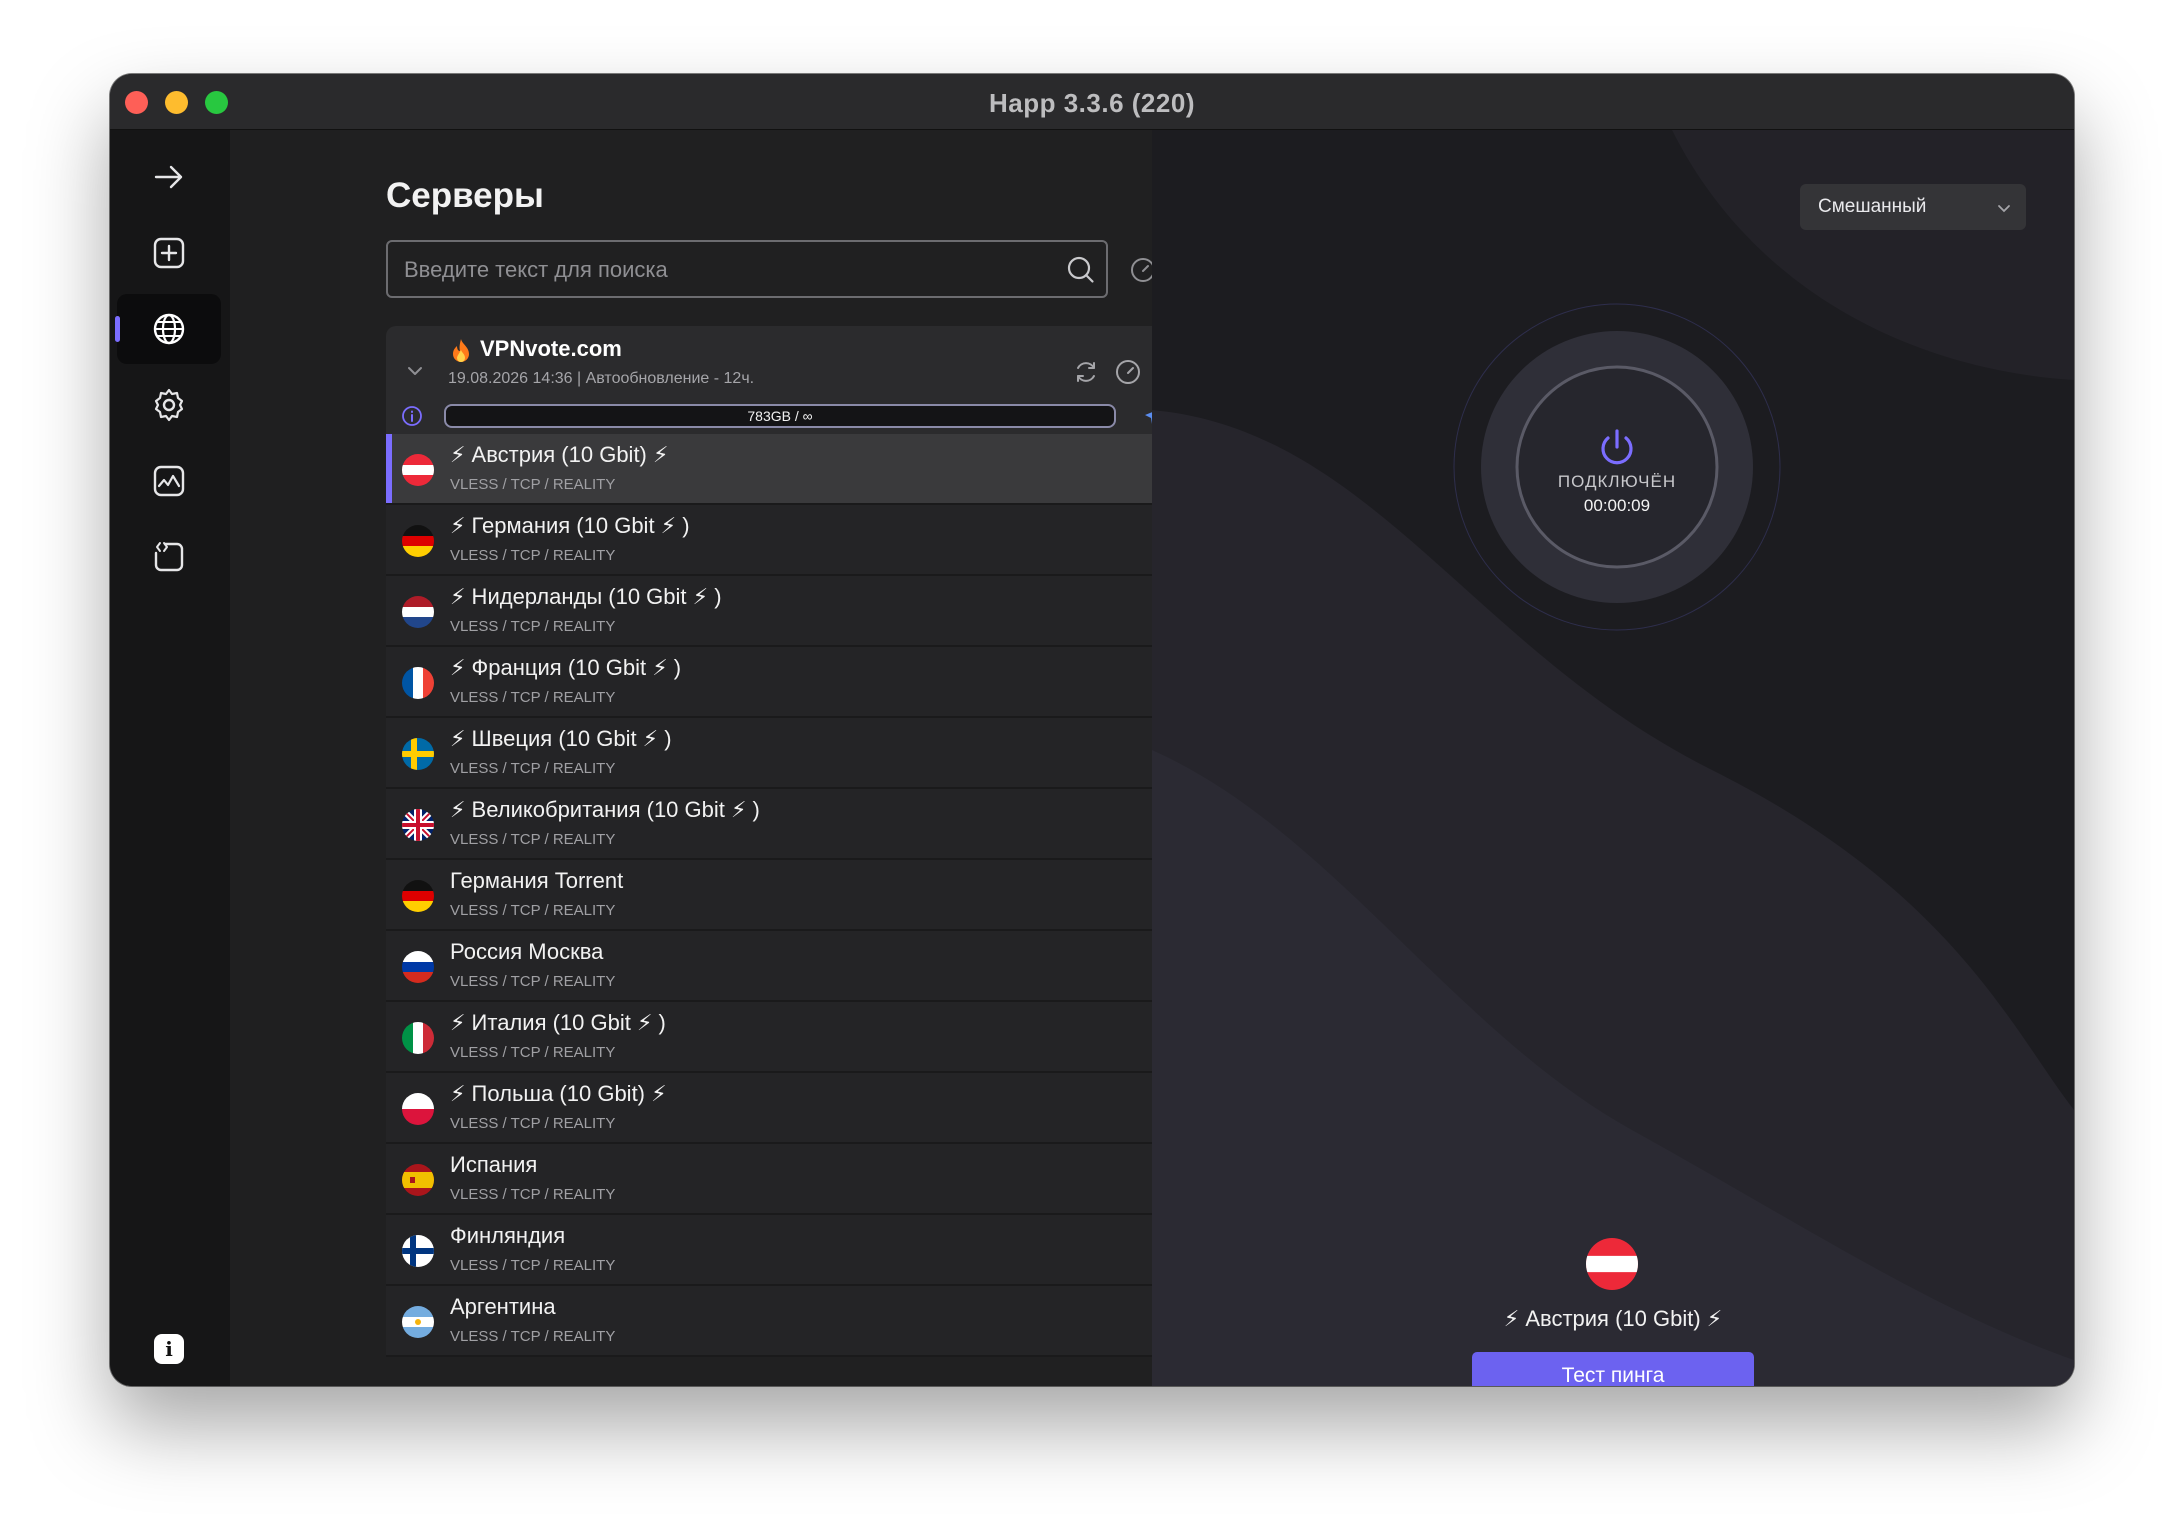 This screenshot has height=1532, width=2184. What do you see at coordinates (418, 612) in the screenshot?
I see `netherlands-flag-icon` at bounding box center [418, 612].